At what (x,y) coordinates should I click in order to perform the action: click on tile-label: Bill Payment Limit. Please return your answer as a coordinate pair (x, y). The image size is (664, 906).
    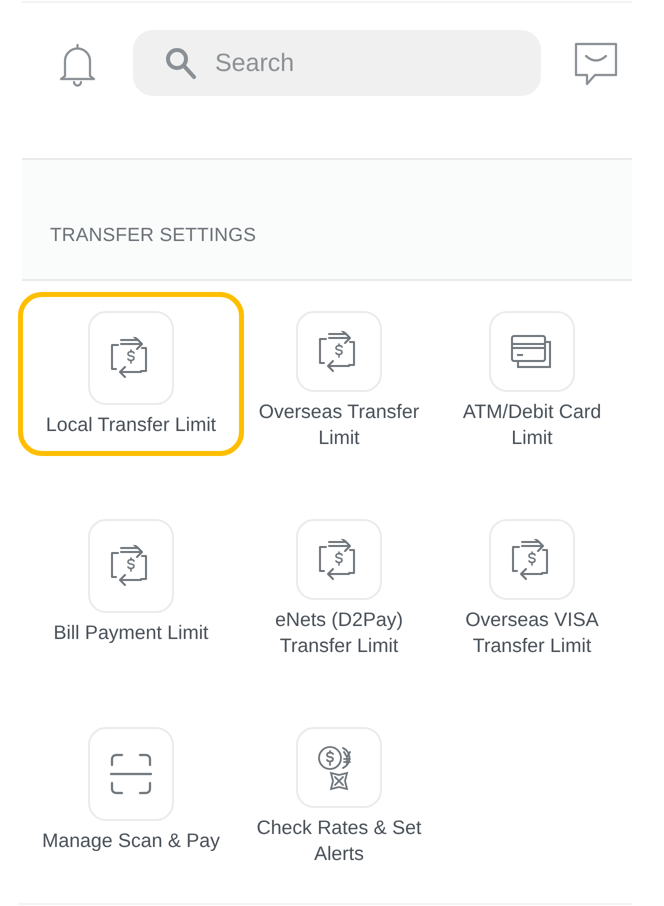
    Looking at the image, I should click on (131, 633).